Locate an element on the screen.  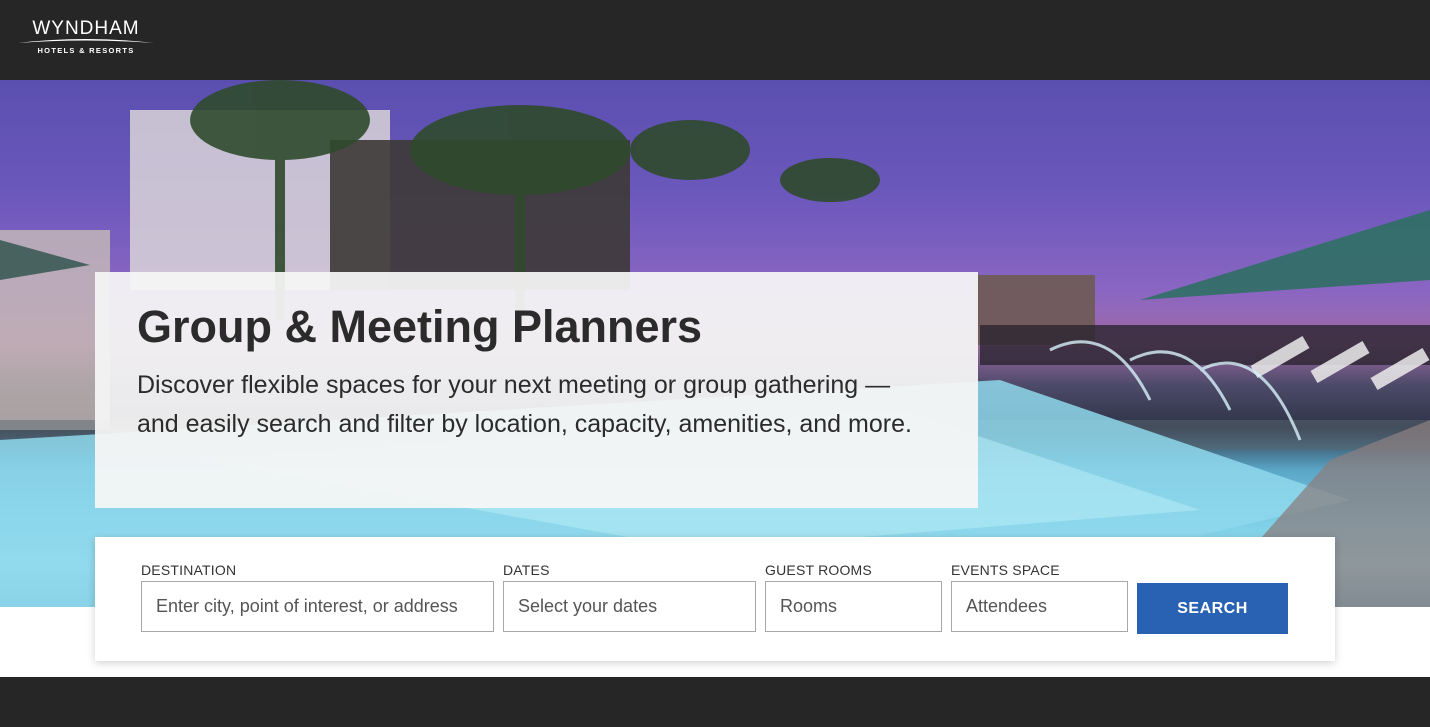
destination-label: DESTINATION is located at coordinates (189, 570).